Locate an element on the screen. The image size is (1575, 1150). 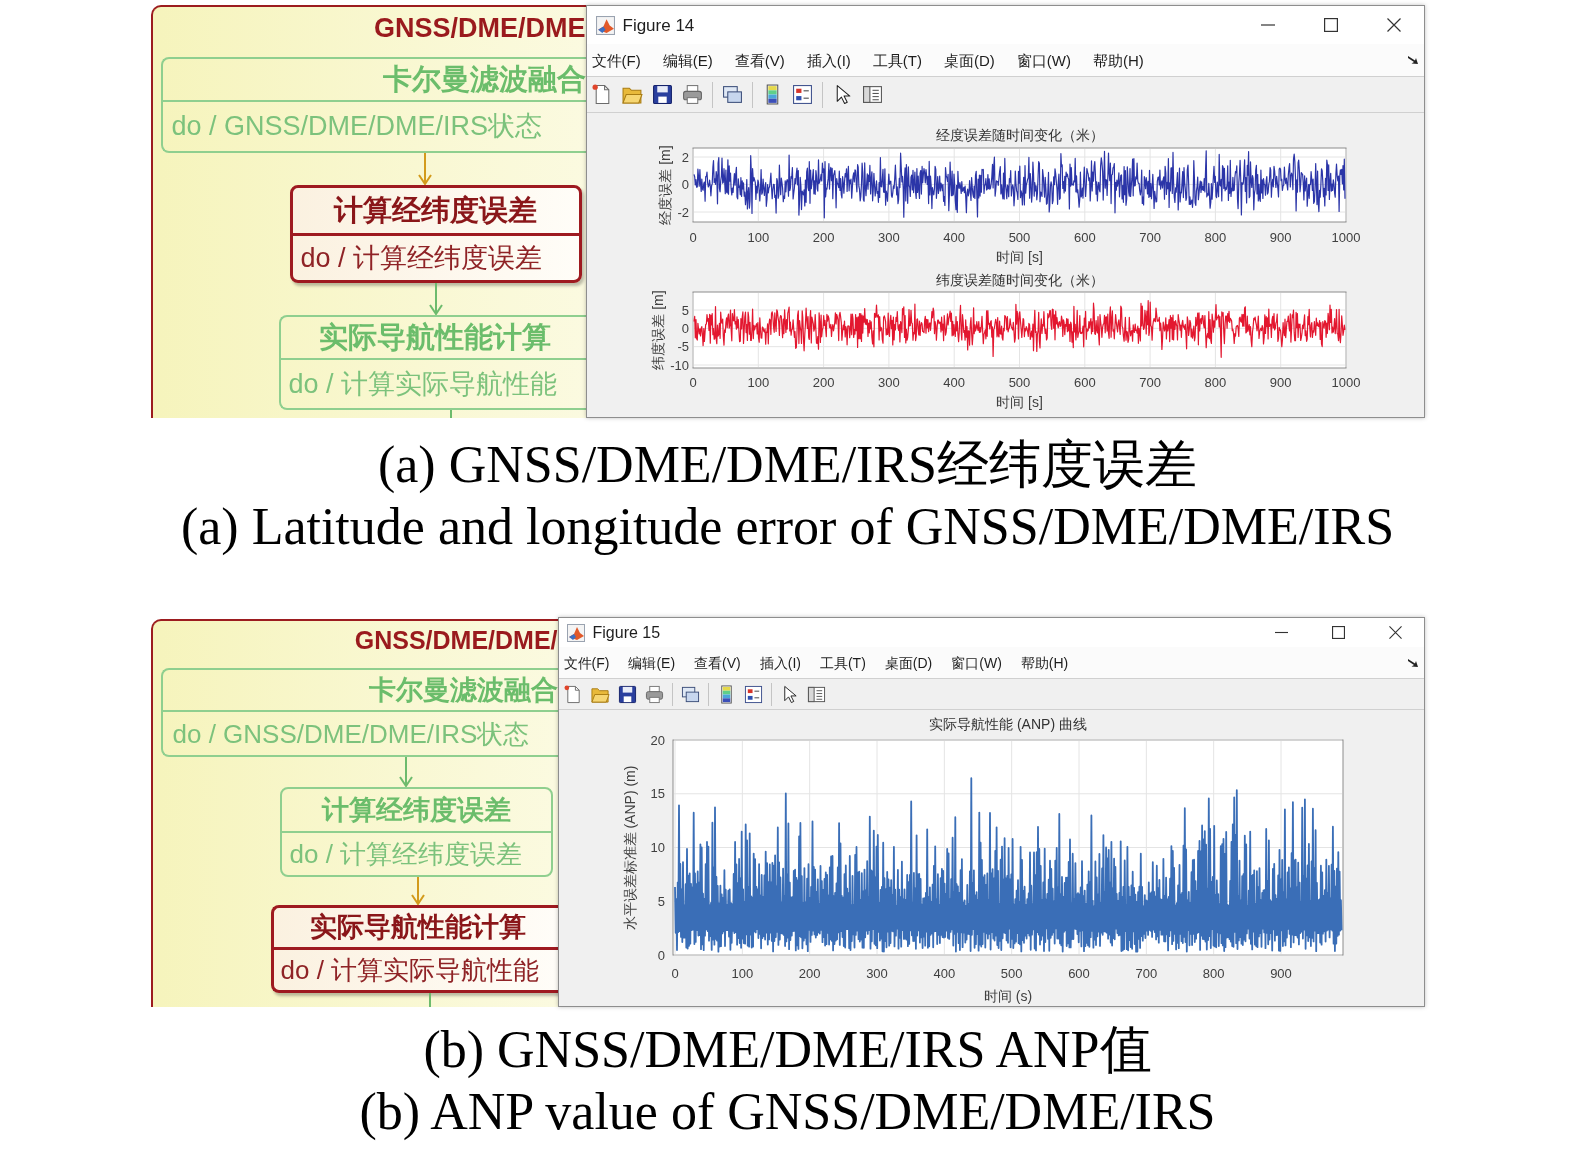
axis-title: 经度误差 [m] is located at coordinates (664, 185).